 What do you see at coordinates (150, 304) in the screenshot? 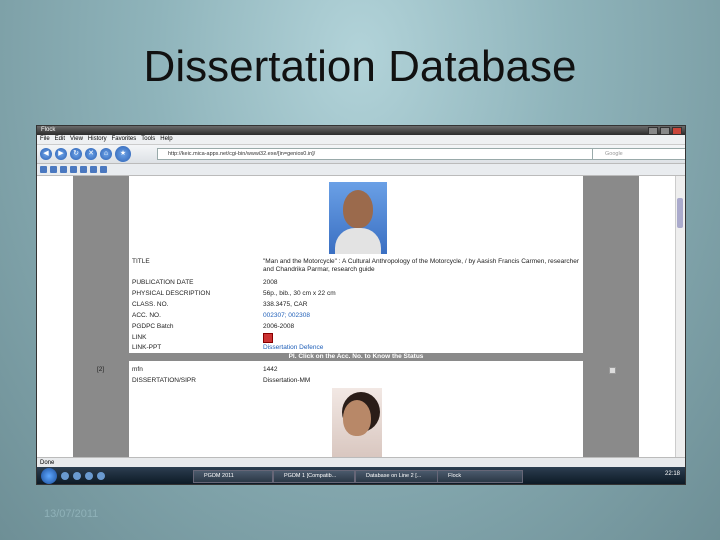
I see `classno-label: CLASS. NO.` at bounding box center [150, 304].